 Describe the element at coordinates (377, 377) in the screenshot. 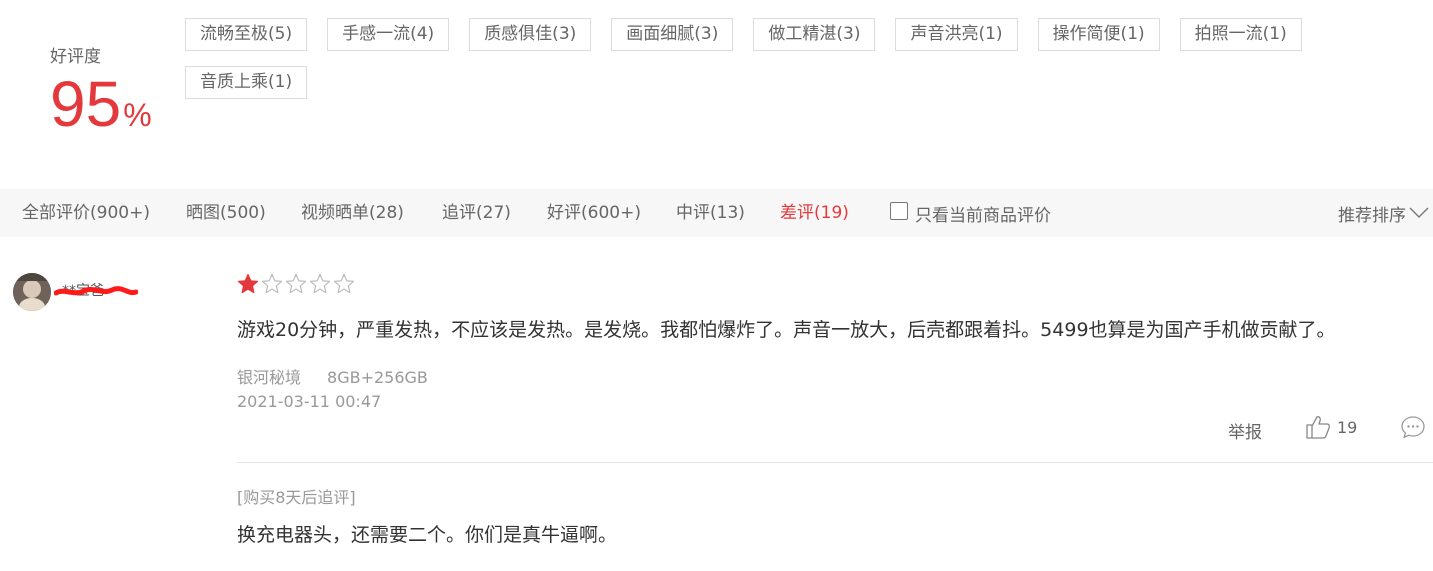

I see `product-spec: 8GB+256GB` at that location.